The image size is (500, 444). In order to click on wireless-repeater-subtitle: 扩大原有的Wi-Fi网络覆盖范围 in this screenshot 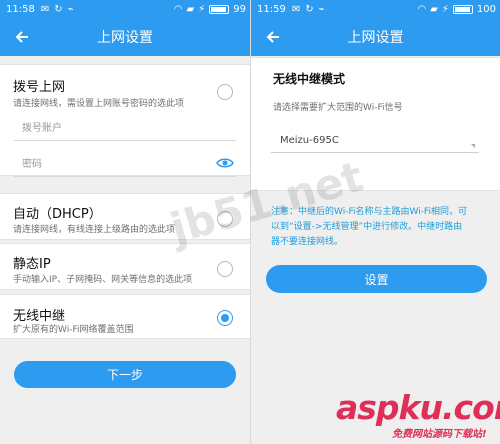, I will do `click(73, 330)`.